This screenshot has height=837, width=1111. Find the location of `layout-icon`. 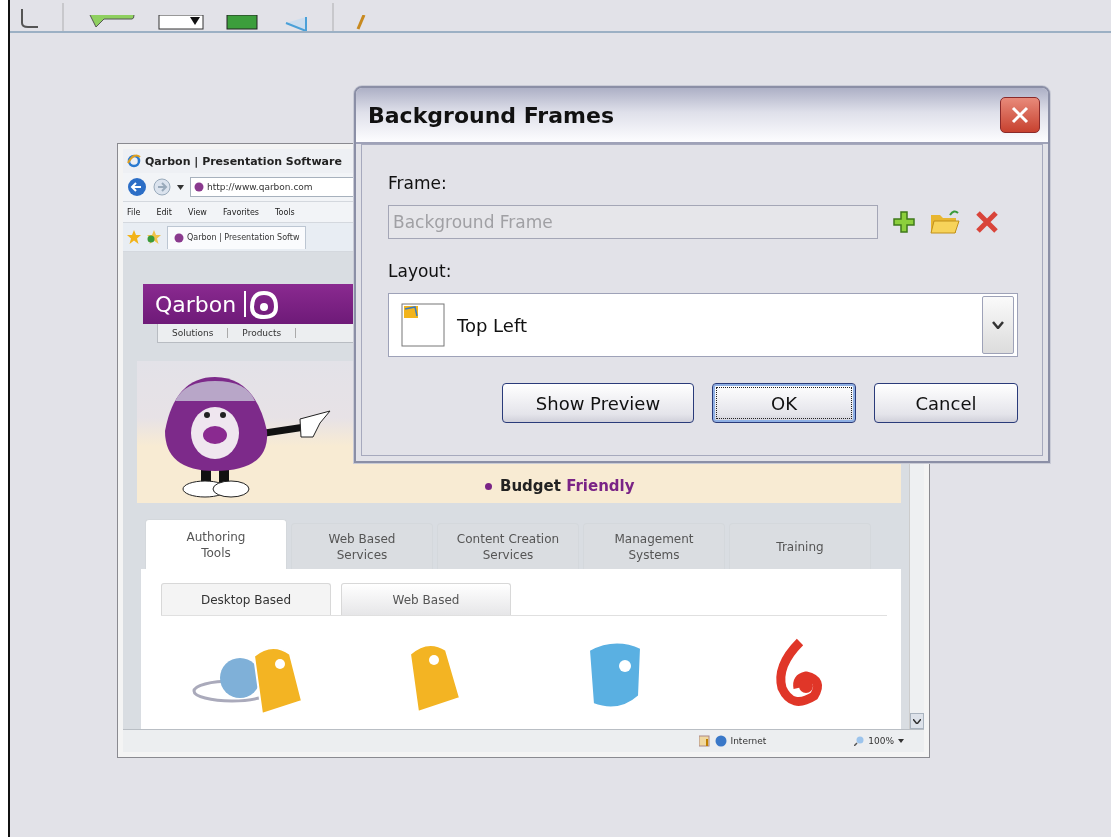

layout-icon is located at coordinates (423, 325).